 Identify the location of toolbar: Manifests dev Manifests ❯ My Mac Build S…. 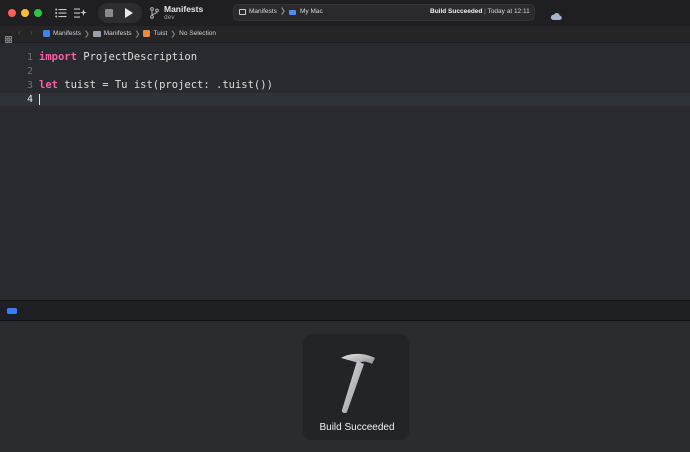
(345, 13).